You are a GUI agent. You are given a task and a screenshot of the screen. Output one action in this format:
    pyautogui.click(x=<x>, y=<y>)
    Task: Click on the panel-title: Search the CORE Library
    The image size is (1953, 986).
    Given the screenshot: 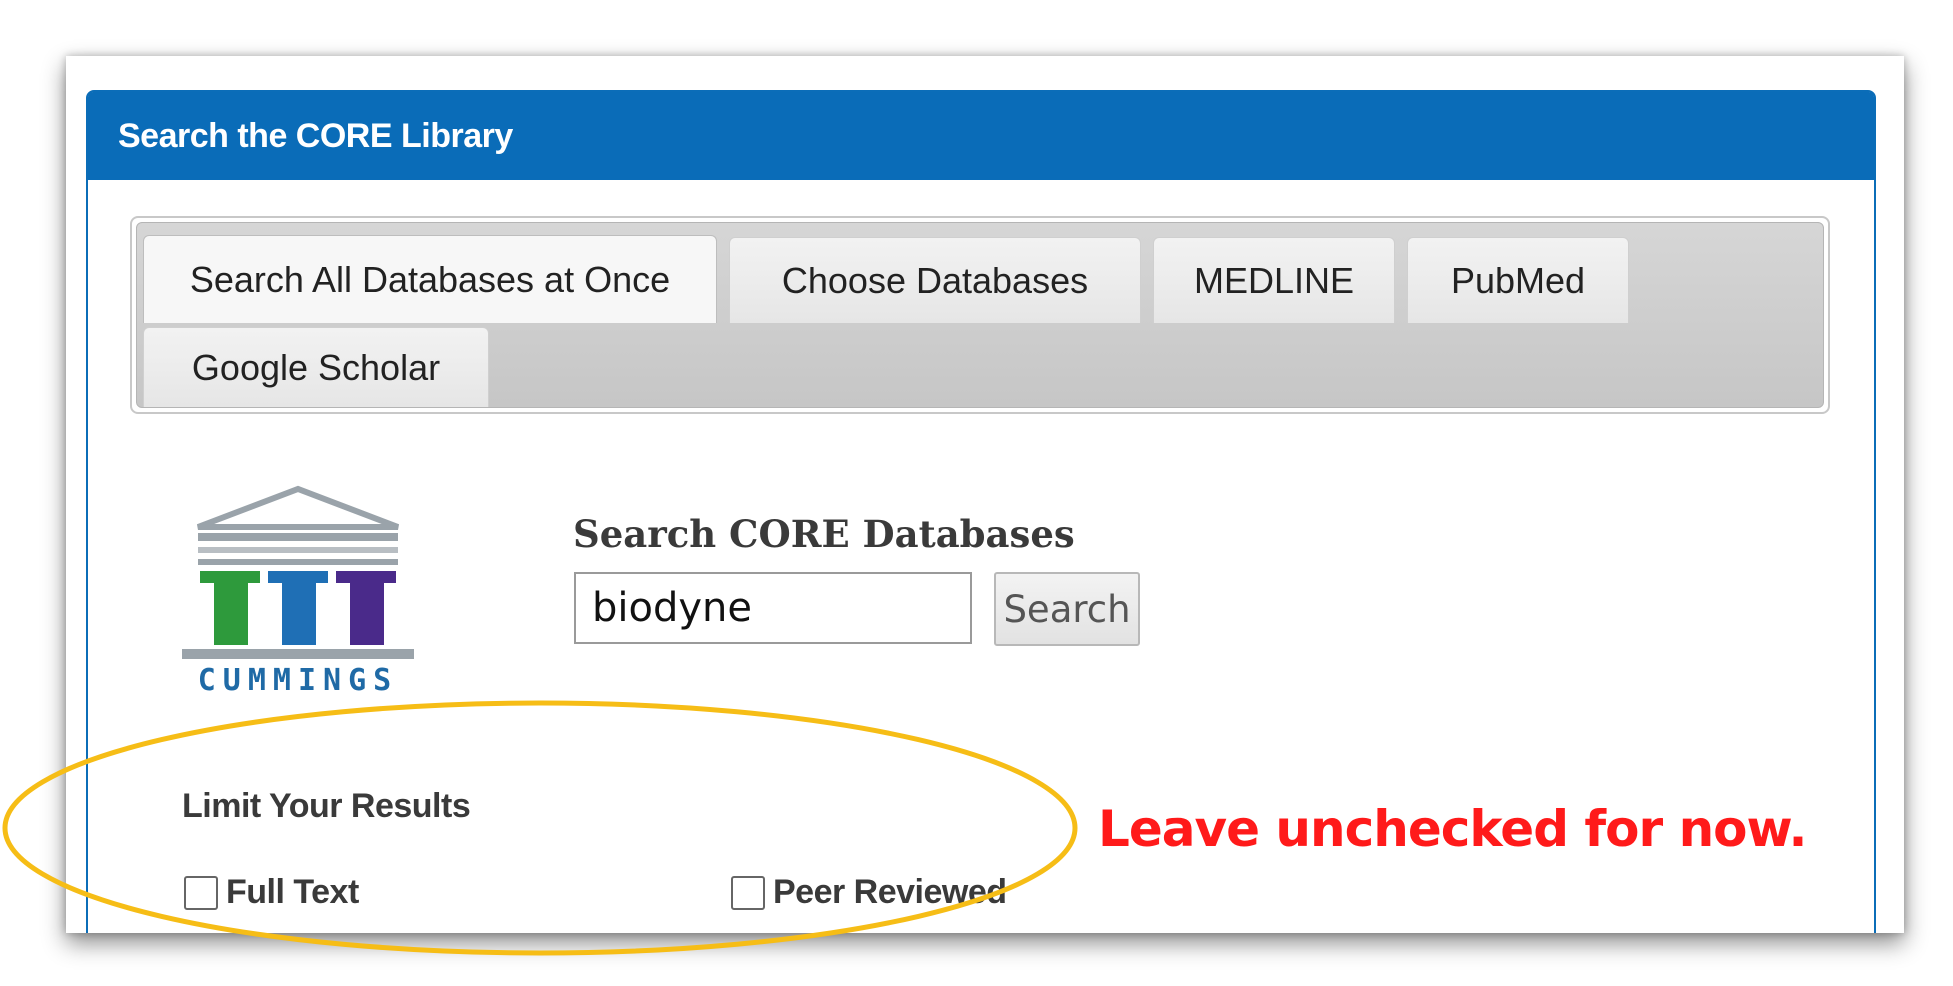 What is the action you would take?
    pyautogui.click(x=315, y=135)
    